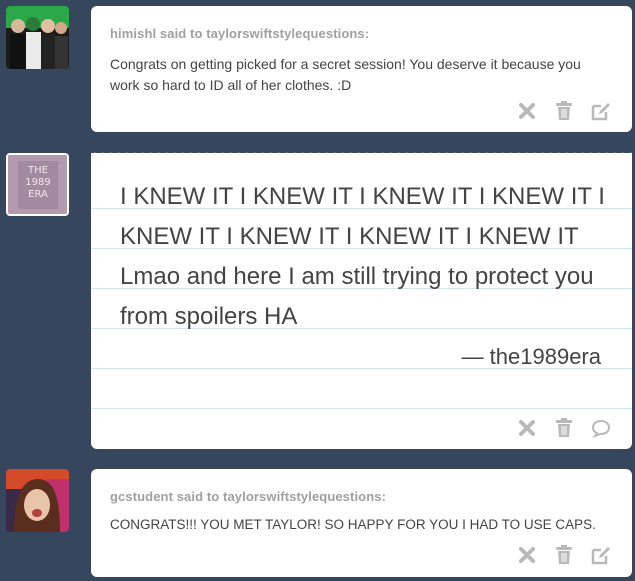 The image size is (635, 581). Describe the element at coordinates (531, 357) in the screenshot. I see `note-signature: — the1989era` at that location.